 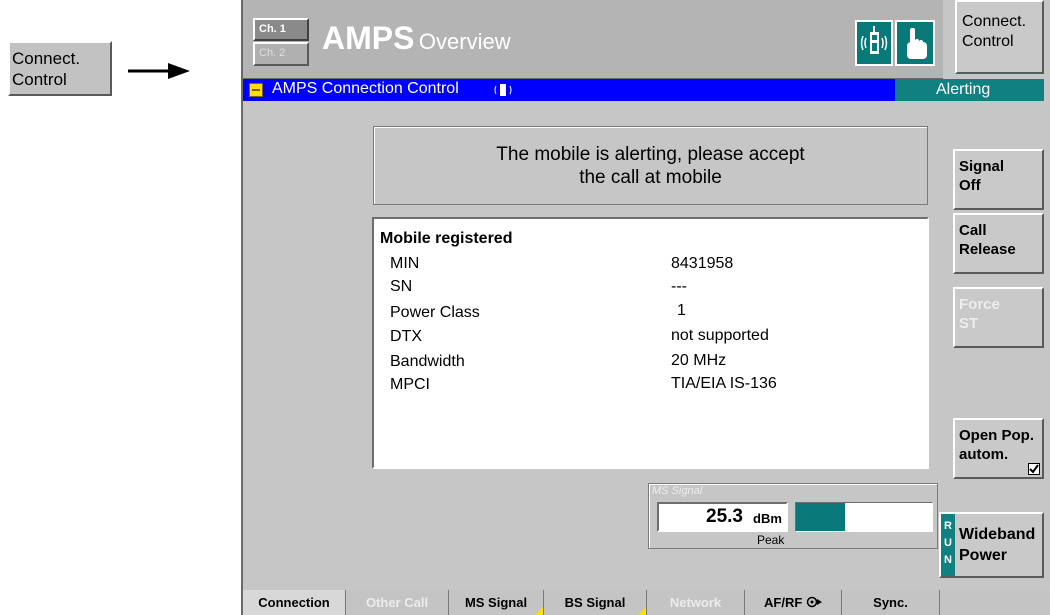 What do you see at coordinates (998, 317) in the screenshot?
I see `force-st-button: Force ST` at bounding box center [998, 317].